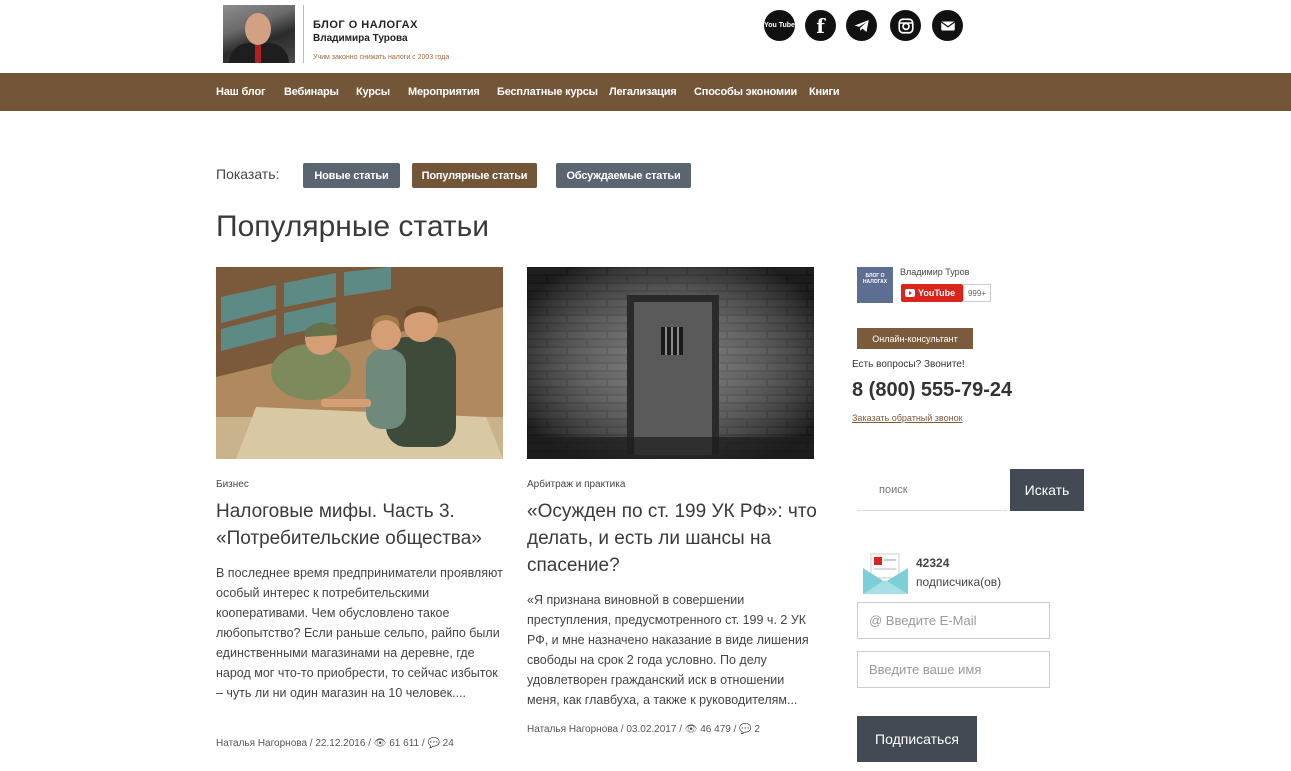 This screenshot has width=1291, height=771. I want to click on youtube-icon: You Tube, so click(779, 25).